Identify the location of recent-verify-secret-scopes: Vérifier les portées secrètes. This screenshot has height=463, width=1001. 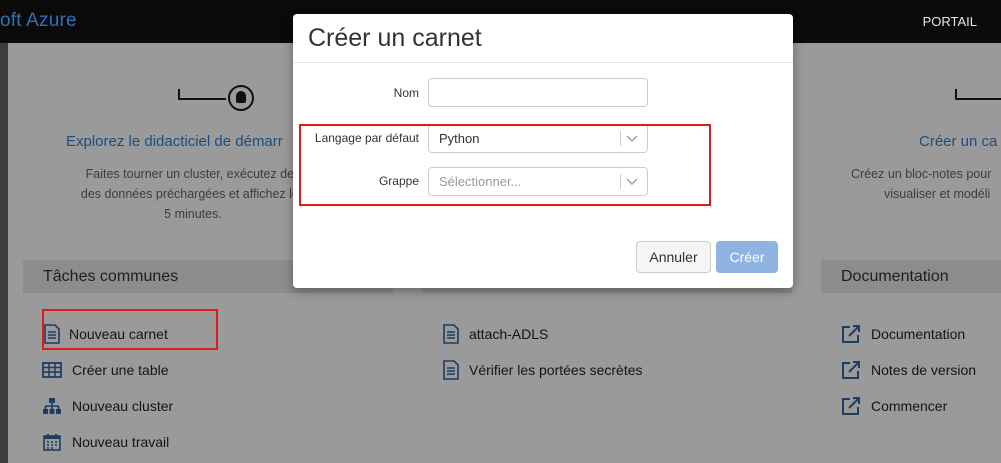
(542, 370).